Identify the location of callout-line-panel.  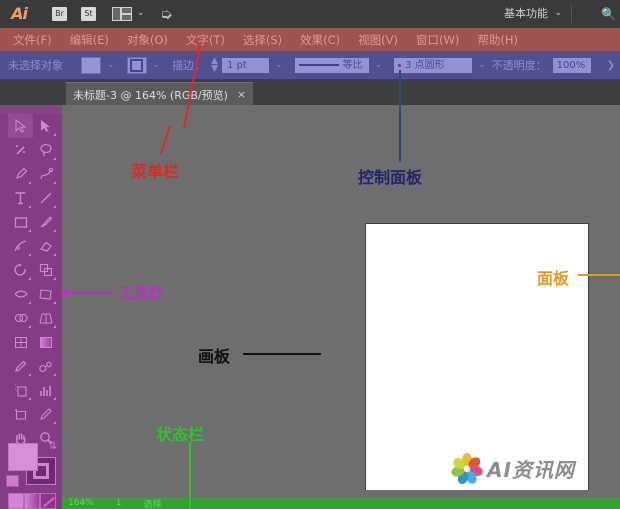
(599, 275).